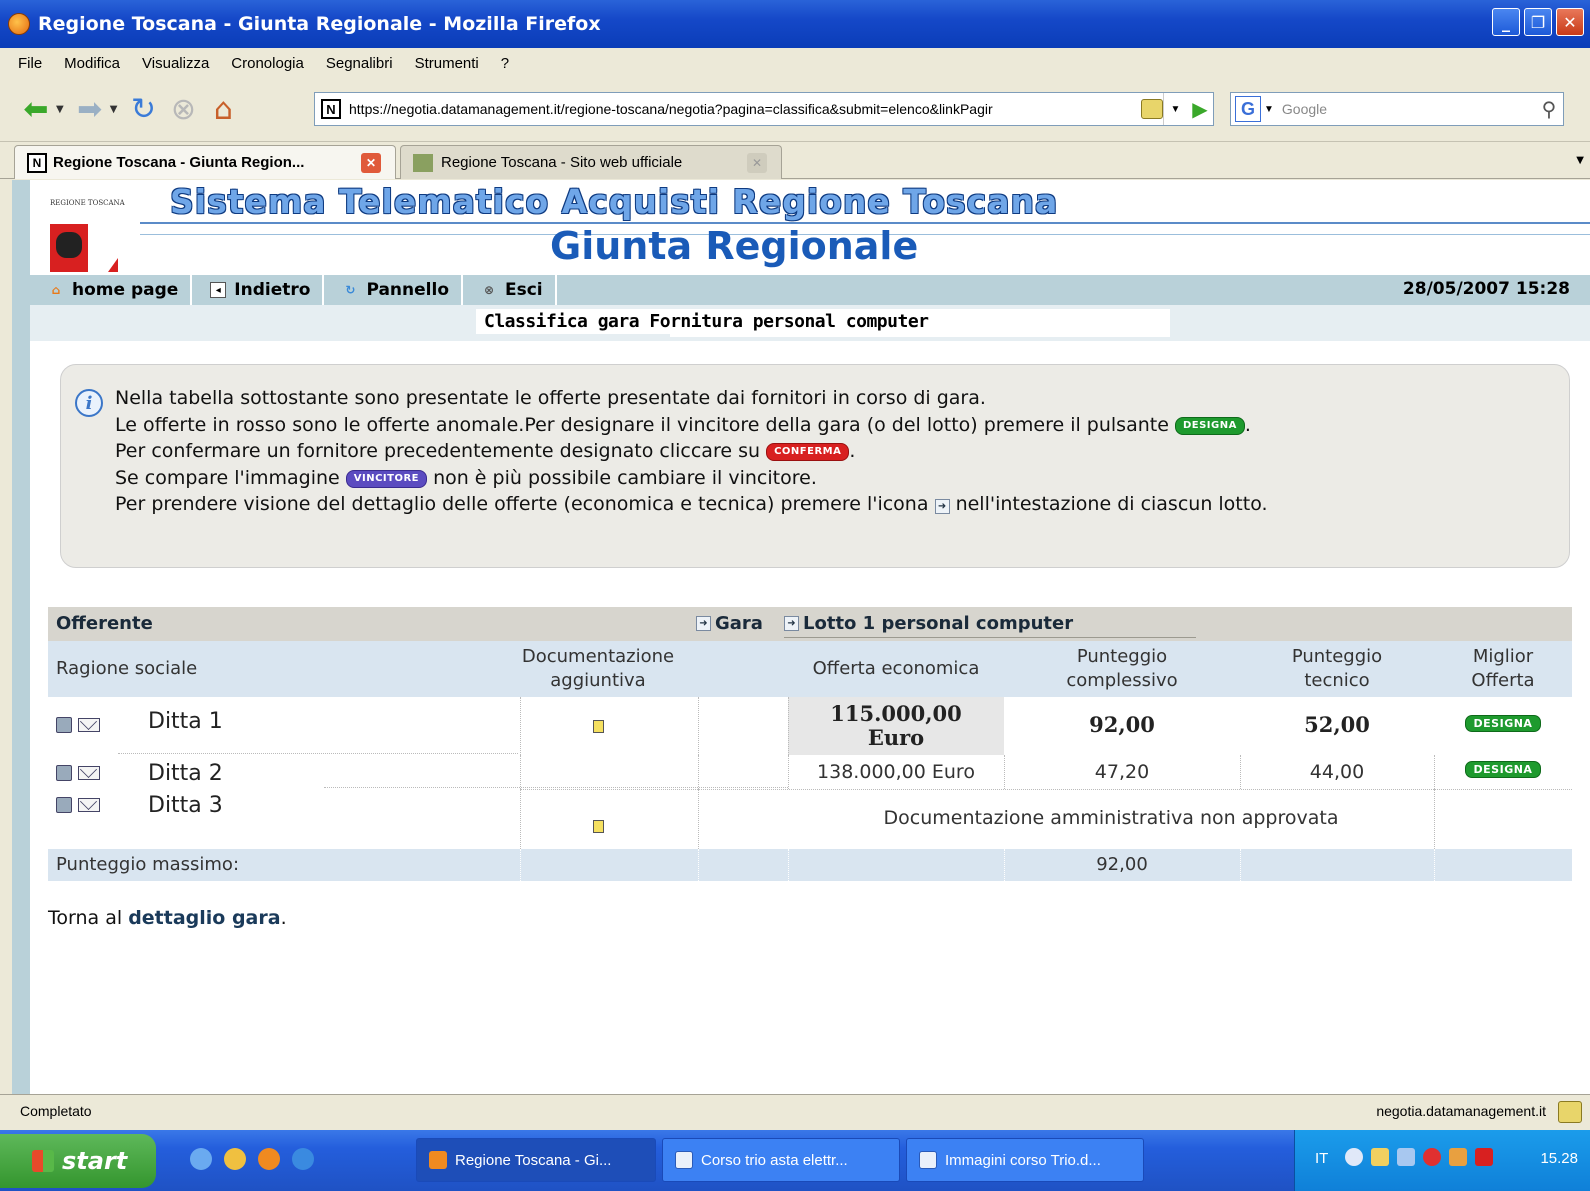 The image size is (1590, 1191). What do you see at coordinates (1432, 1157) in the screenshot?
I see `tray-security-icon` at bounding box center [1432, 1157].